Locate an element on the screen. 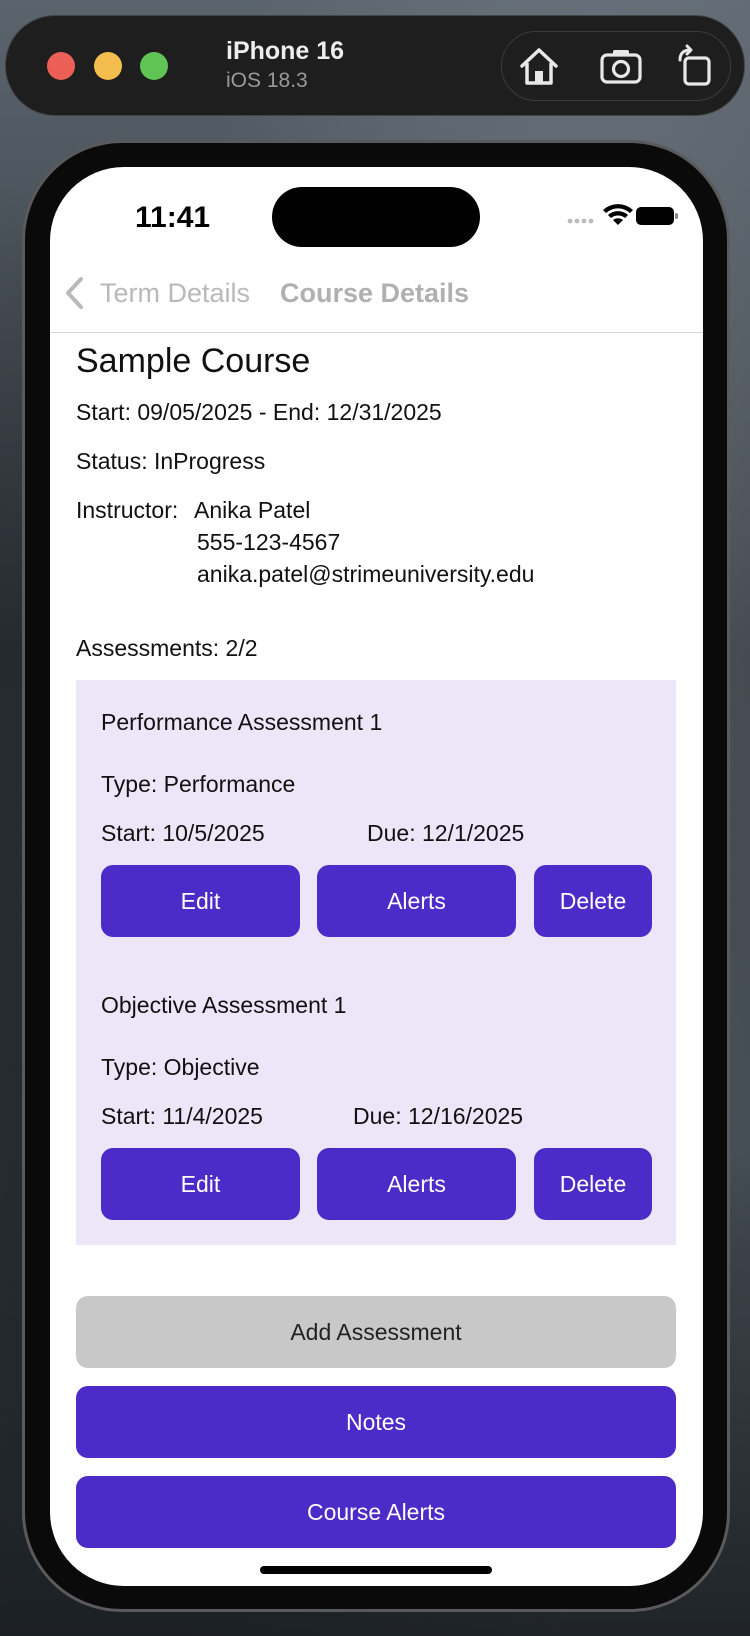 Image resolution: width=750 pixels, height=1636 pixels. minimize-window-button is located at coordinates (108, 66).